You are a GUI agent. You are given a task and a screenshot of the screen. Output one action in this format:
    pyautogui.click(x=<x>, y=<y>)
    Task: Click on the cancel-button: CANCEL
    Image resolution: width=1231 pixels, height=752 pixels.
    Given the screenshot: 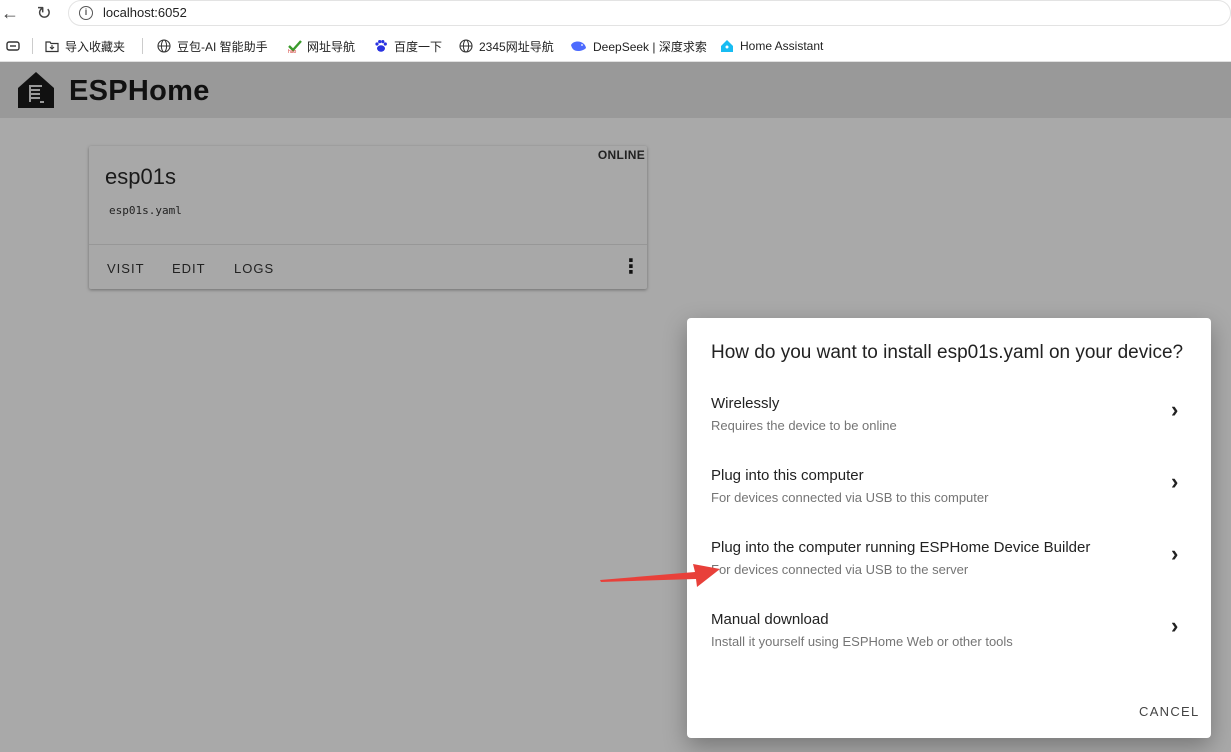 What is the action you would take?
    pyautogui.click(x=1169, y=711)
    